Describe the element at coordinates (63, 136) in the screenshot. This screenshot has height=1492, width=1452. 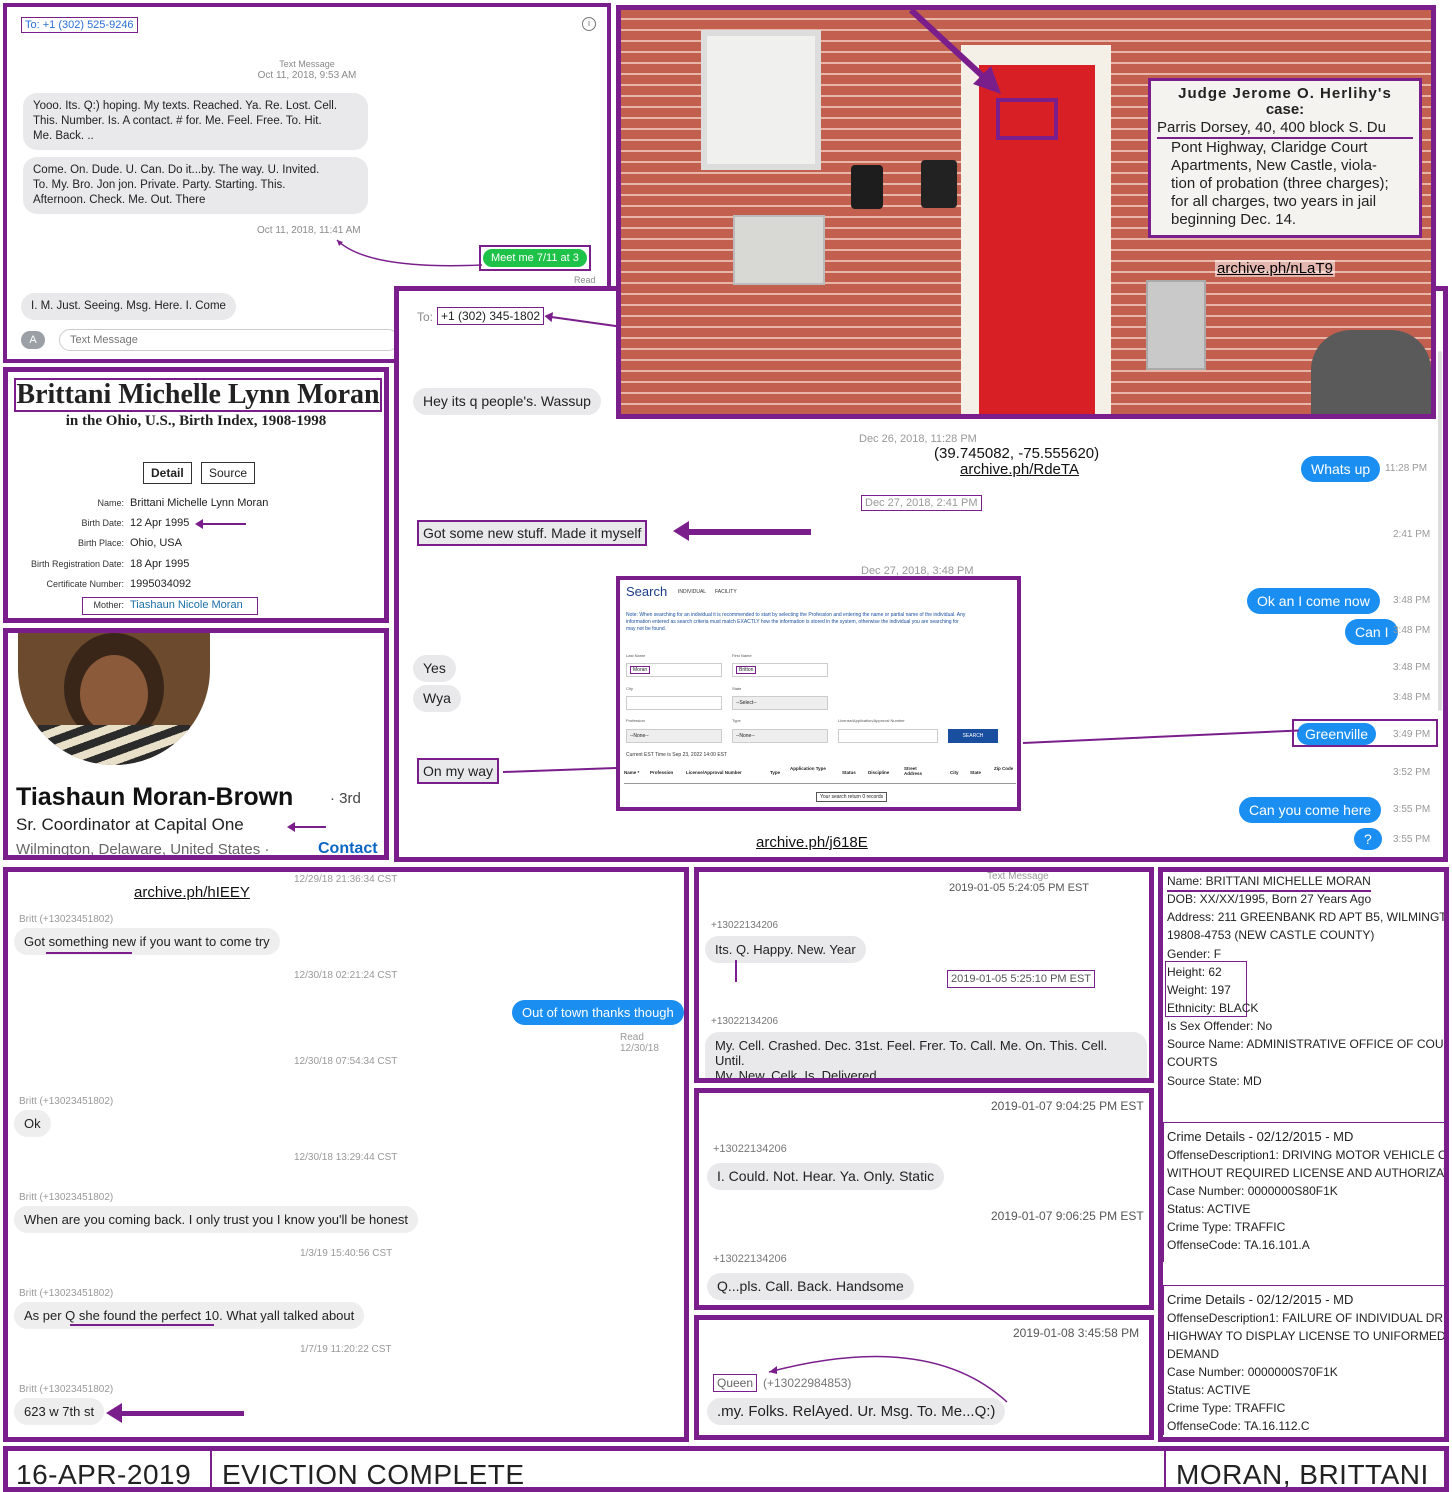
I see `message-line: Me. Back. ..` at that location.